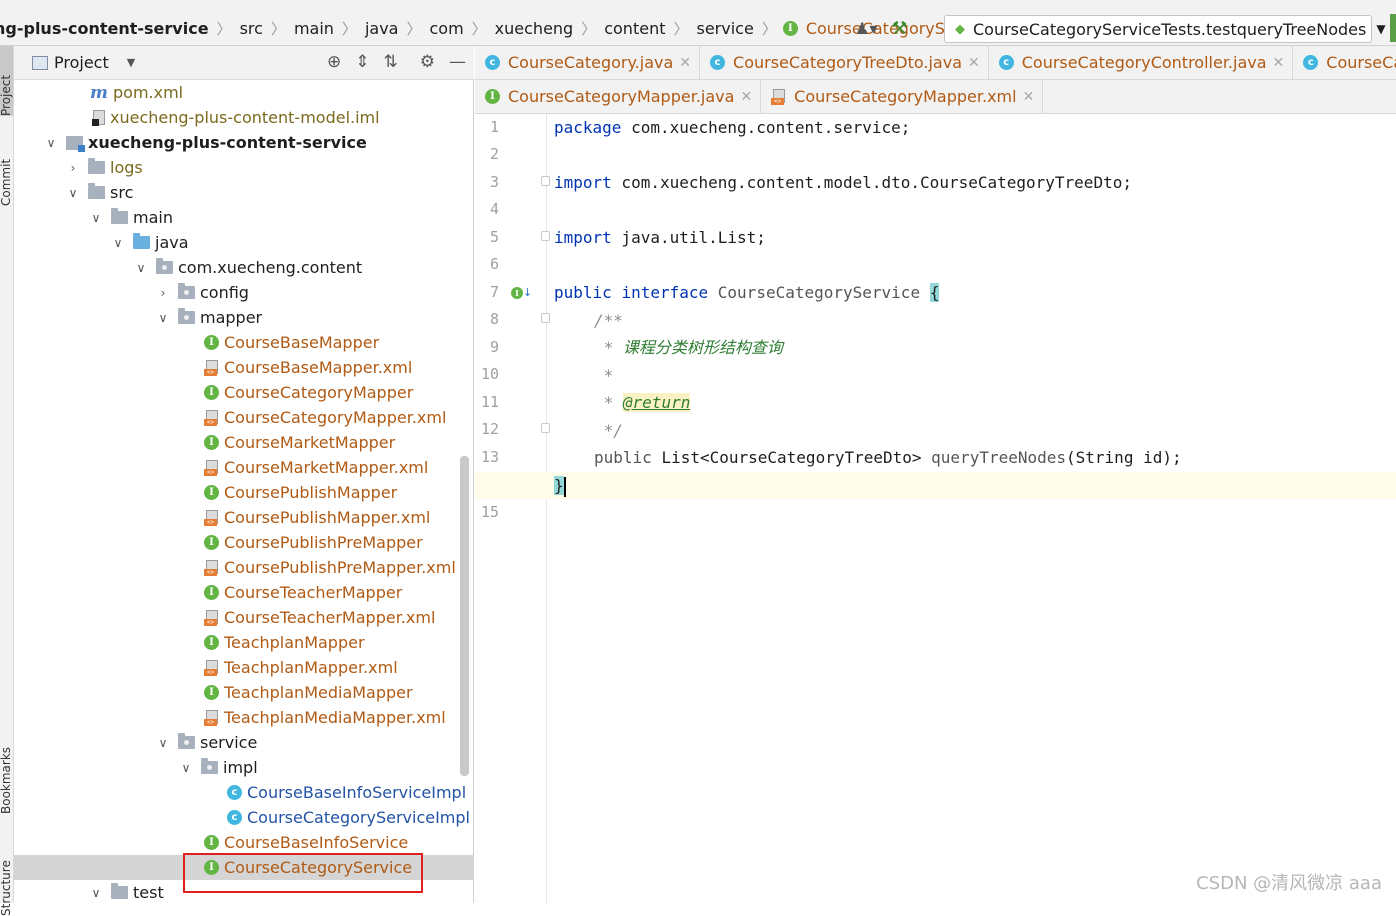 Image resolution: width=1396 pixels, height=916 pixels. I want to click on tree-item-file: I CourseCategoryMapper, so click(244, 392).